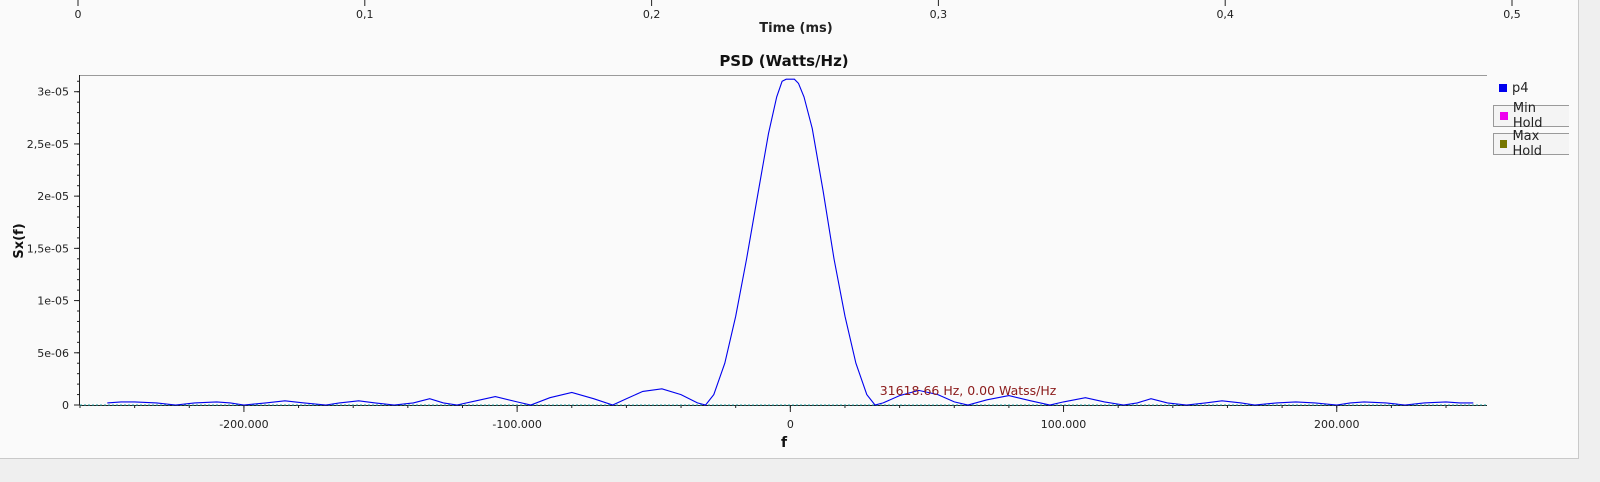 The height and width of the screenshot is (482, 1600). What do you see at coordinates (1527, 116) in the screenshot?
I see `legend-label-min-hold: Min Hold` at bounding box center [1527, 116].